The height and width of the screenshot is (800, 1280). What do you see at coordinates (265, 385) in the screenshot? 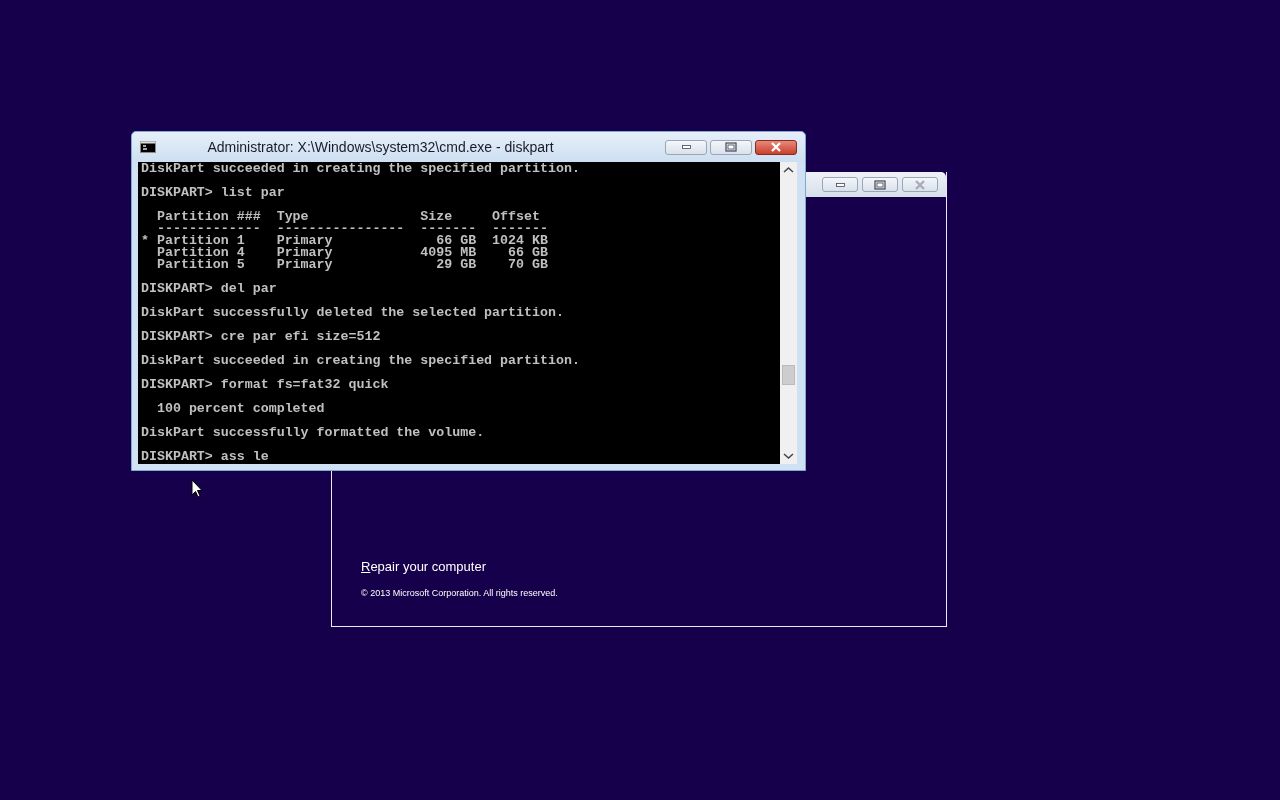
I see `console-line: DISKPART> format fs=fat32 quick` at bounding box center [265, 385].